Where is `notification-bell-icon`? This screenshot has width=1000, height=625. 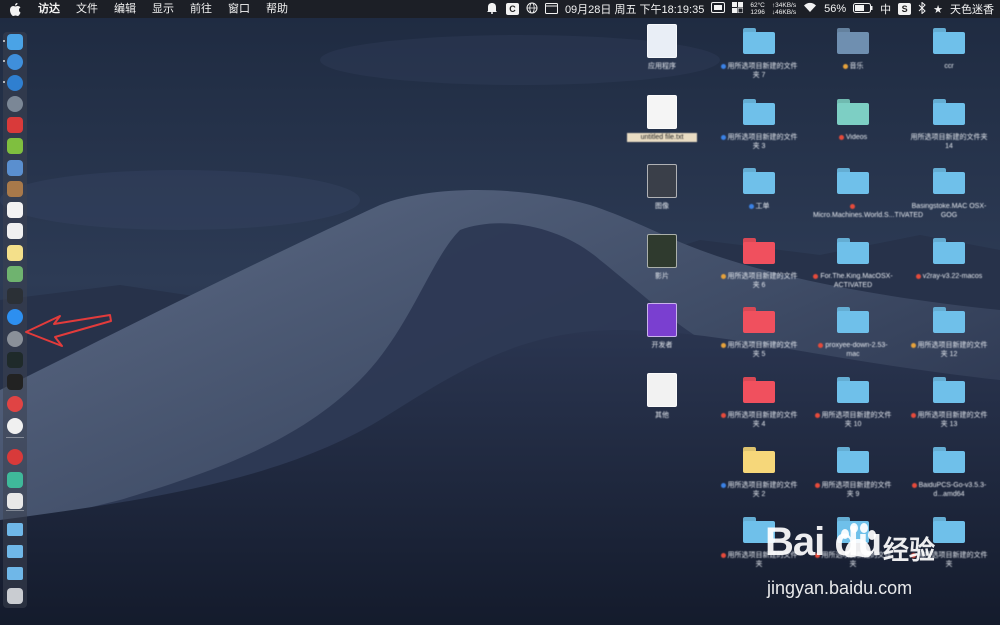
notification-bell-icon is located at coordinates (492, 9).